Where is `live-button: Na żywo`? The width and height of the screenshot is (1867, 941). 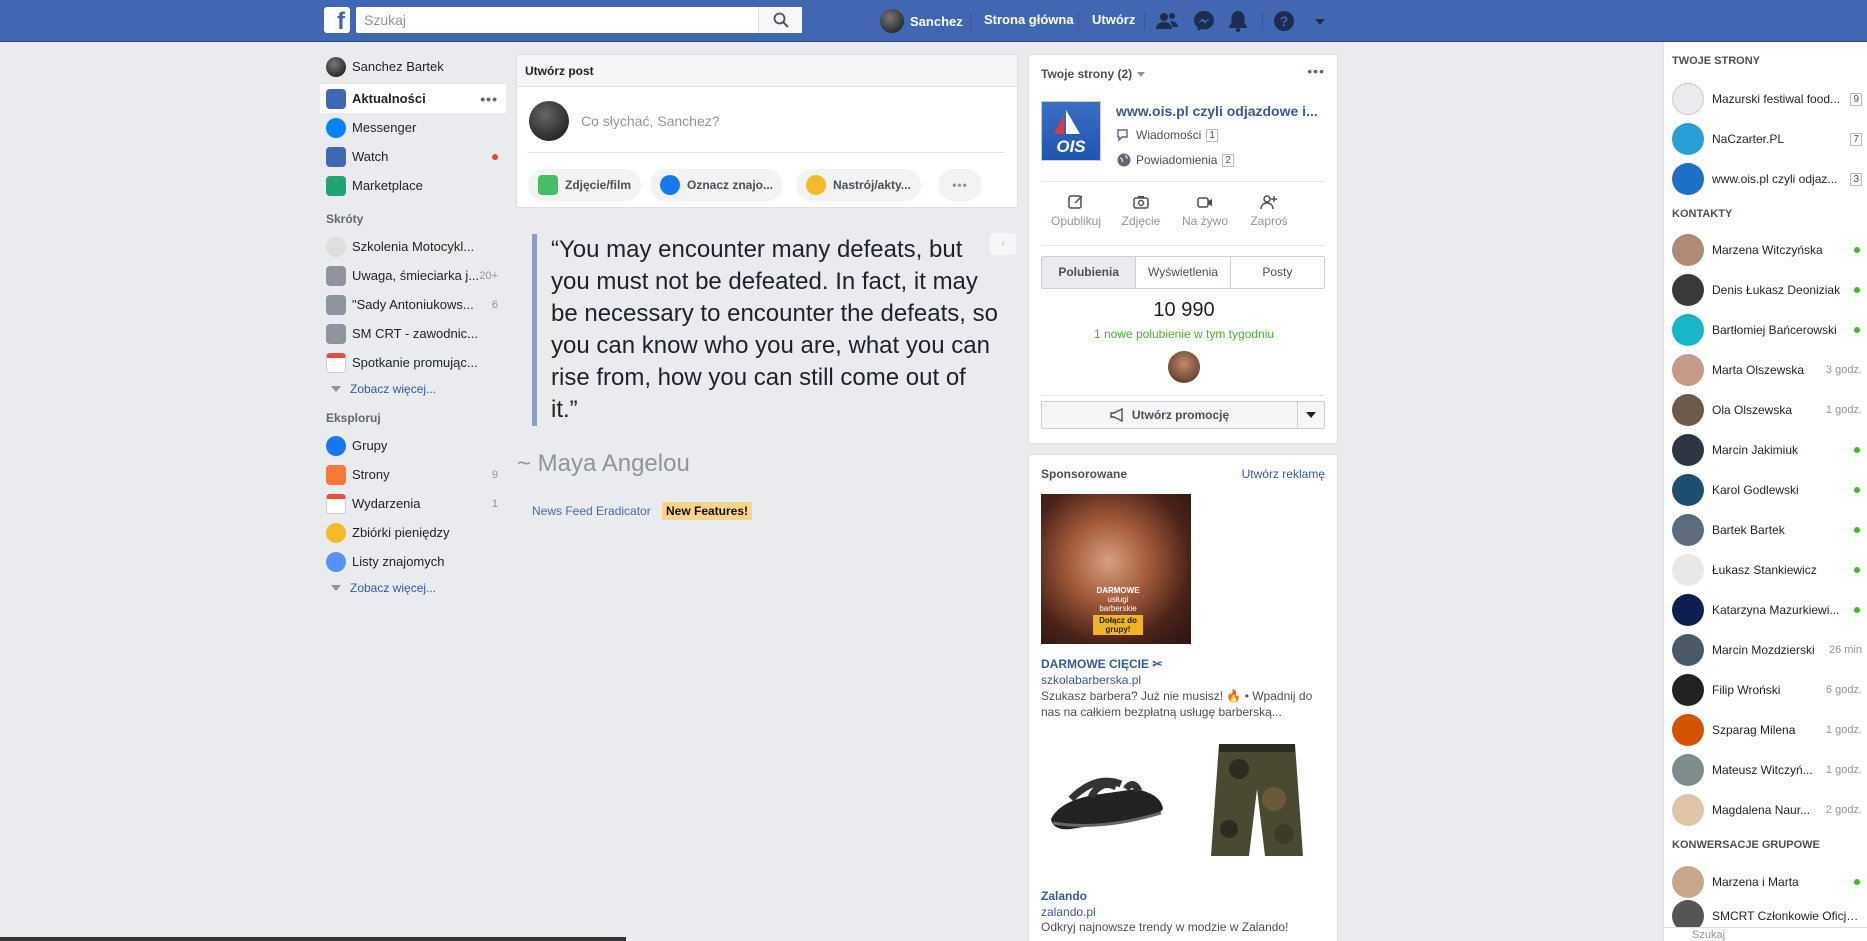 live-button: Na żywo is located at coordinates (1205, 210).